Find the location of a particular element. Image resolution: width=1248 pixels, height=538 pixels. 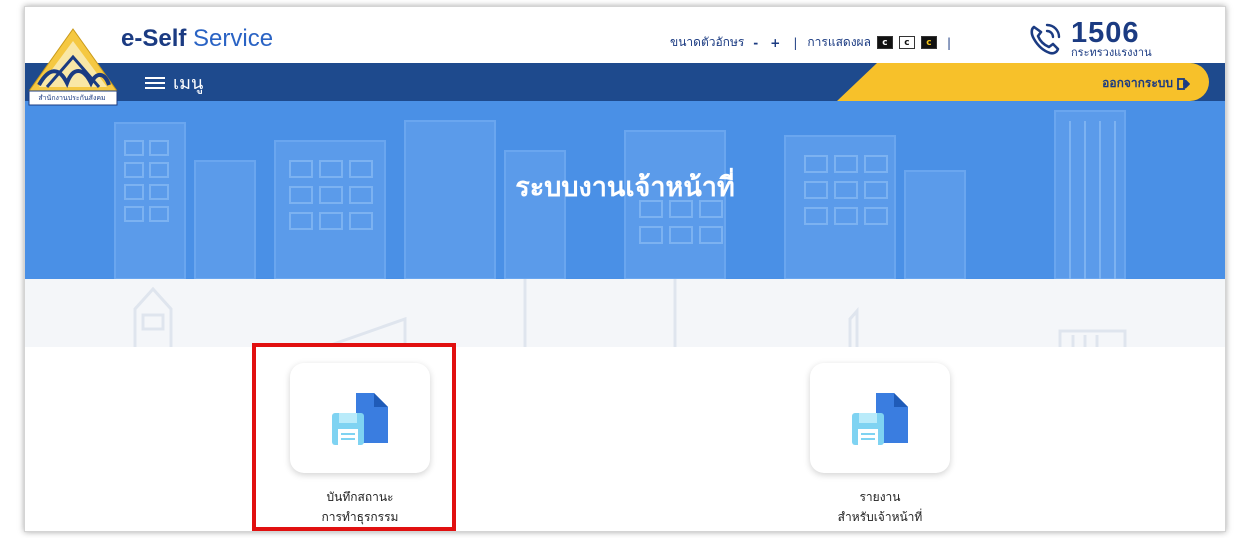

hotline-org: กระทรวงแรงงาน is located at coordinates (1111, 52).